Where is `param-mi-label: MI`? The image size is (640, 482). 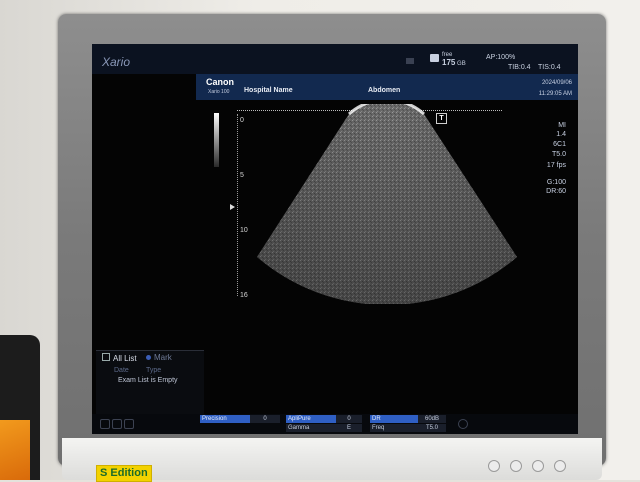 param-mi-label: MI is located at coordinates (562, 125).